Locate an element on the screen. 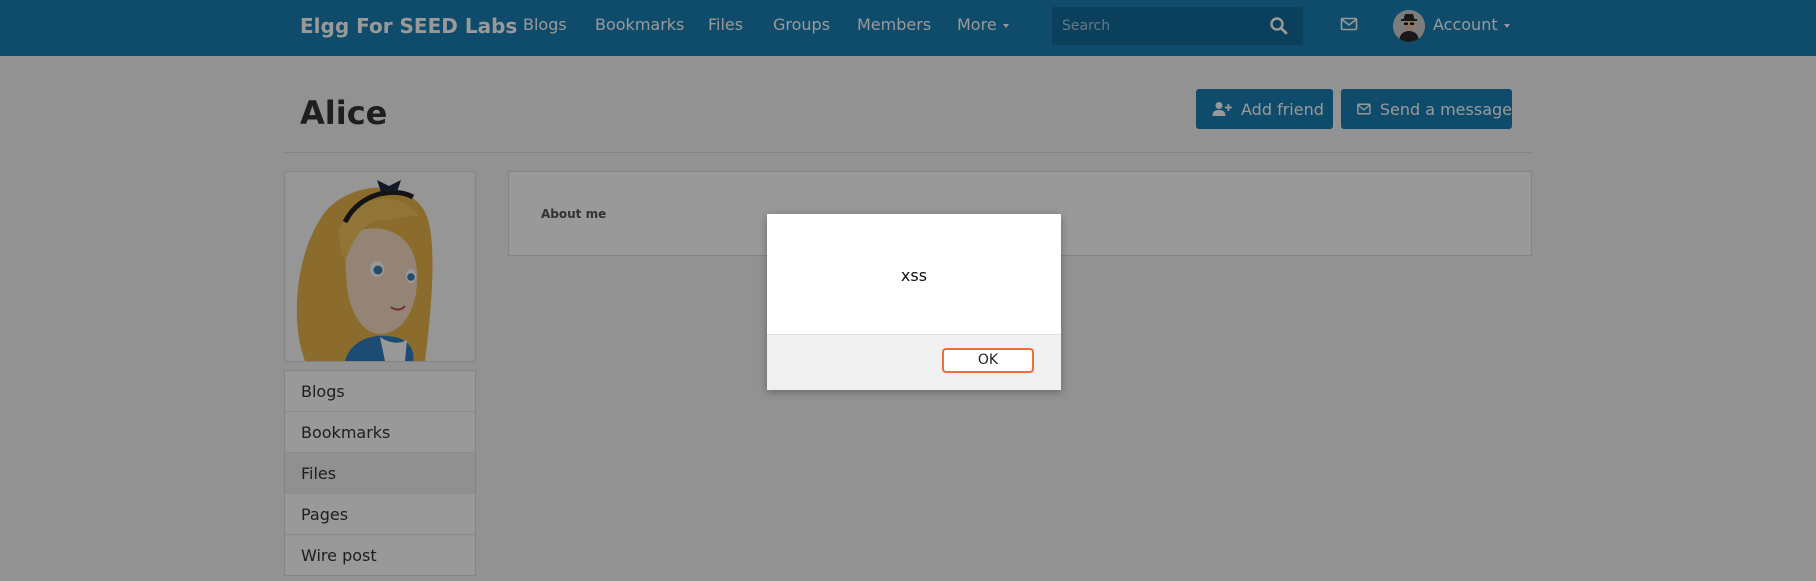 The image size is (1816, 581). alert-message: xss is located at coordinates (914, 275).